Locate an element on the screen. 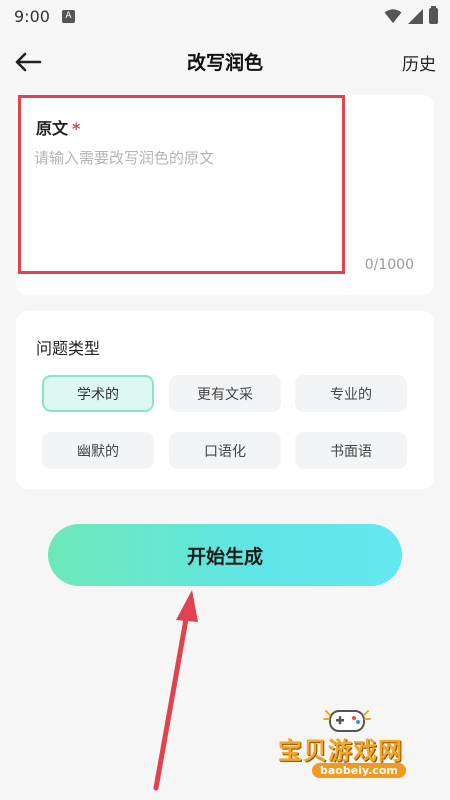 This screenshot has height=800, width=450. type-option-humorous: 幽默的 is located at coordinates (98, 450).